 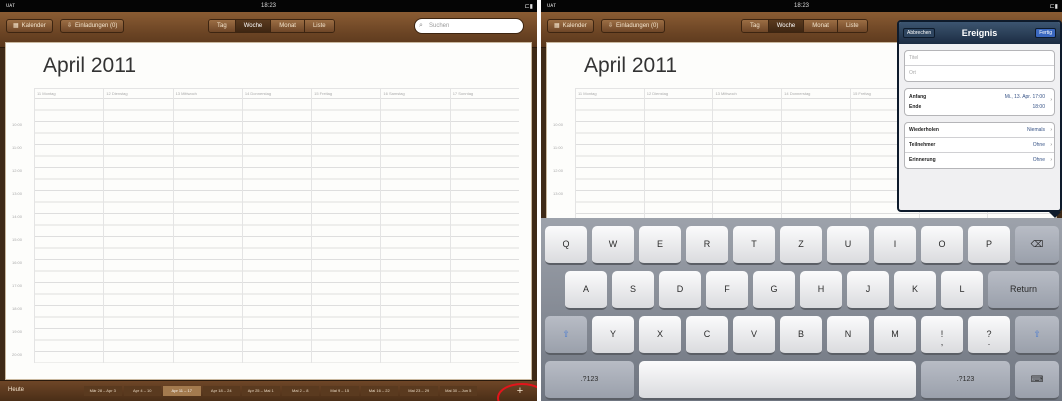 I want to click on key-f: F, so click(x=727, y=290).